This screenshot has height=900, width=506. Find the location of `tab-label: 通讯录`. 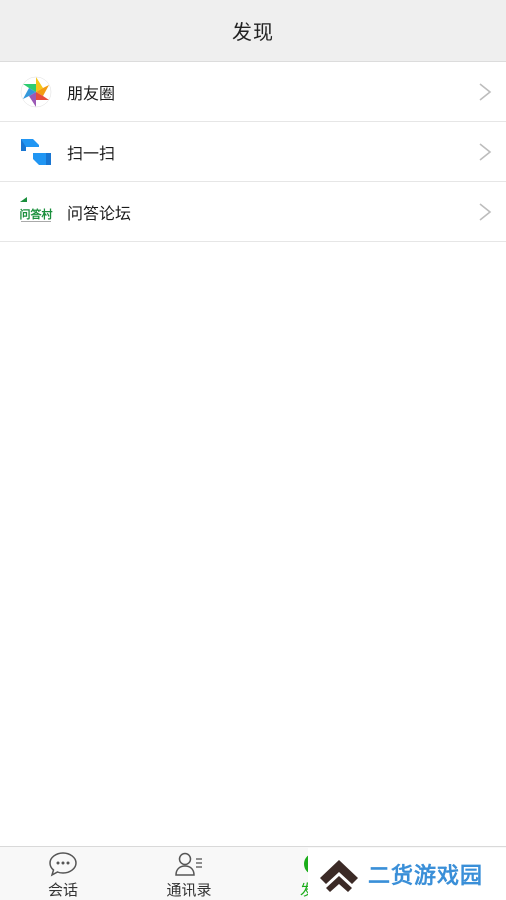

tab-label: 通讯录 is located at coordinates (189, 890).